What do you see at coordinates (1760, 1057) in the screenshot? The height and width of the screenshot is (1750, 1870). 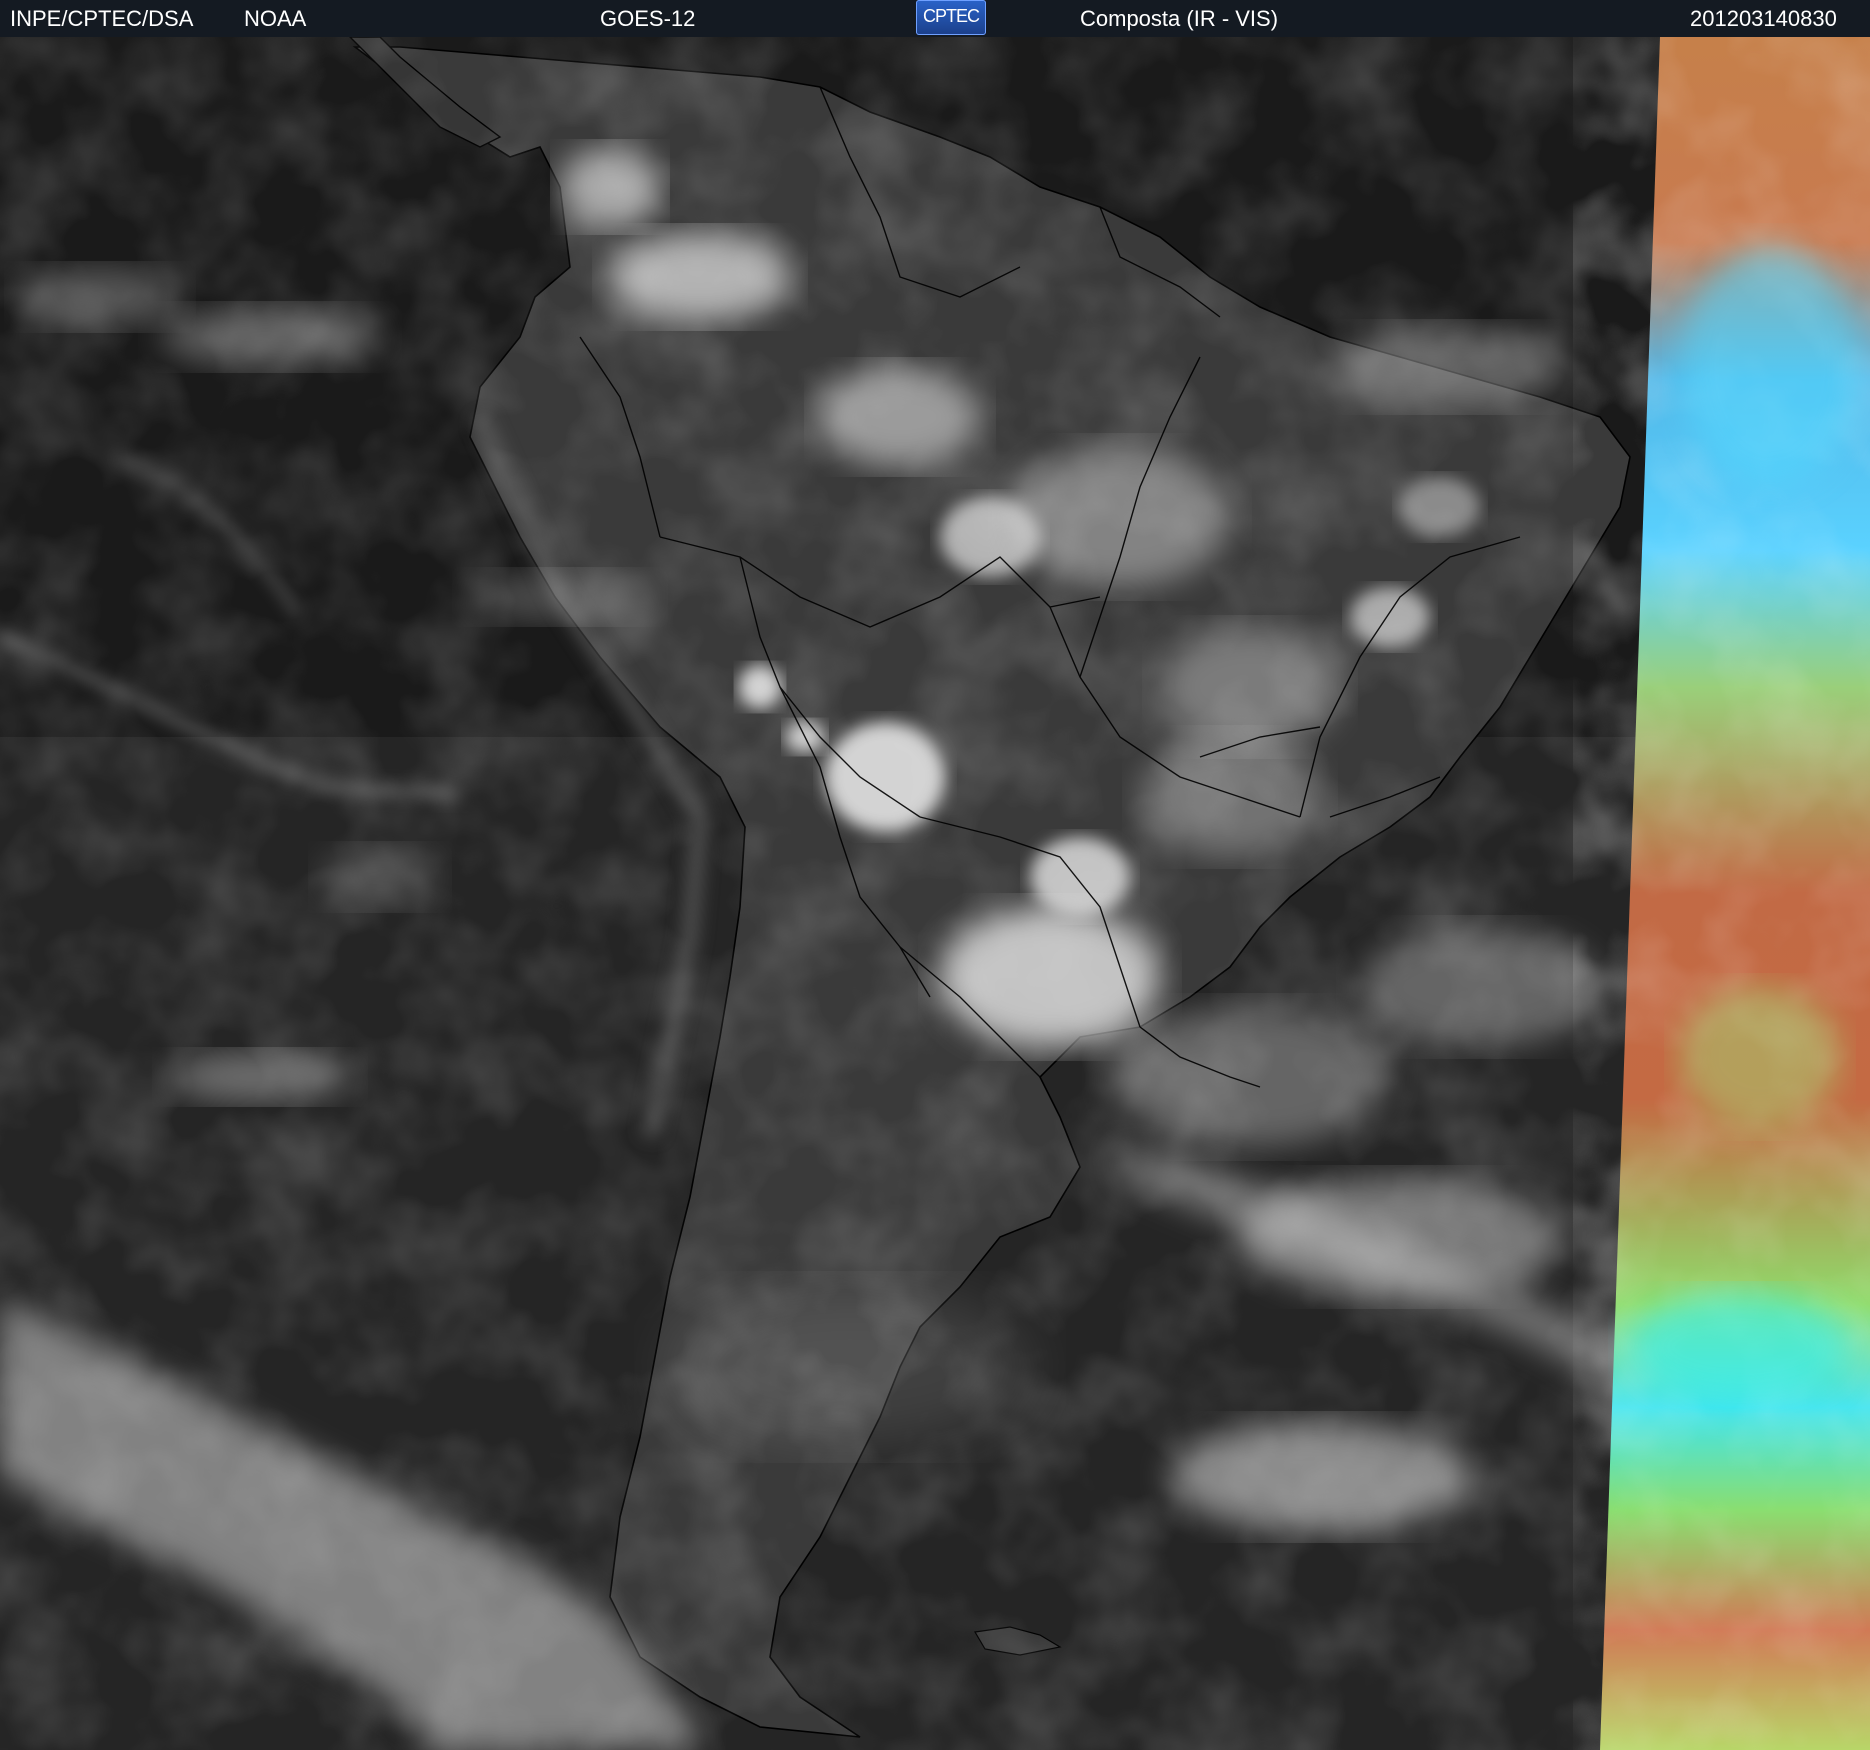 I see `vis-green-patch` at bounding box center [1760, 1057].